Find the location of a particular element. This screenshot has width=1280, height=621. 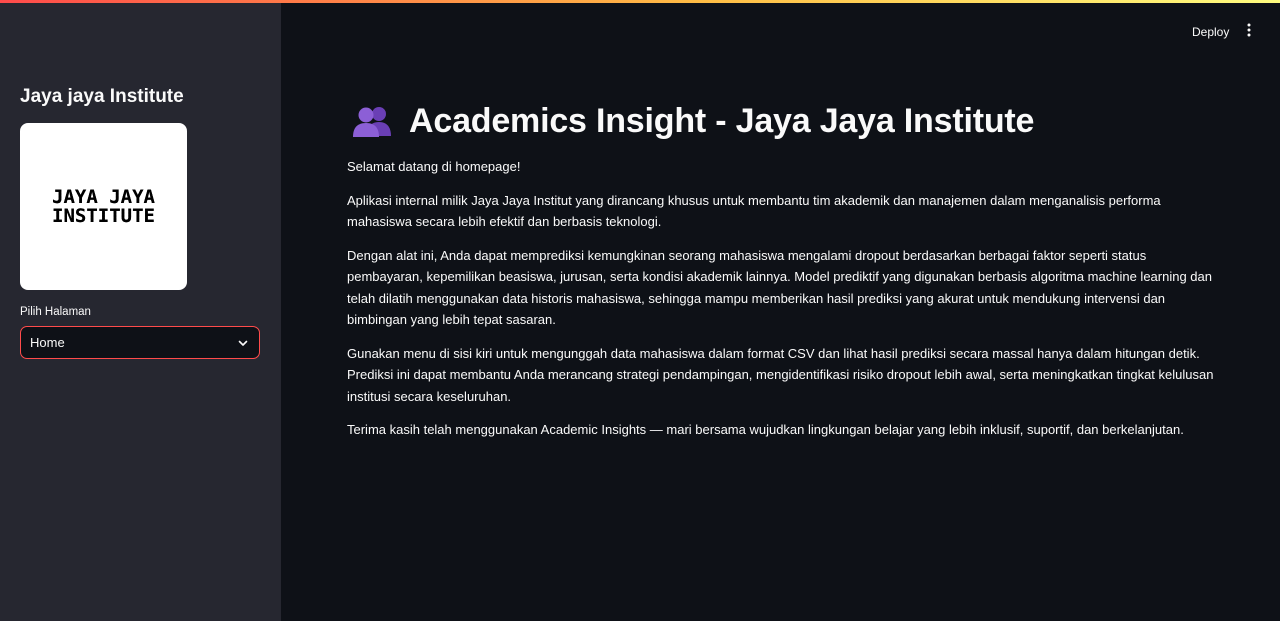

page-select-label: Pilih Halaman is located at coordinates (55, 312).